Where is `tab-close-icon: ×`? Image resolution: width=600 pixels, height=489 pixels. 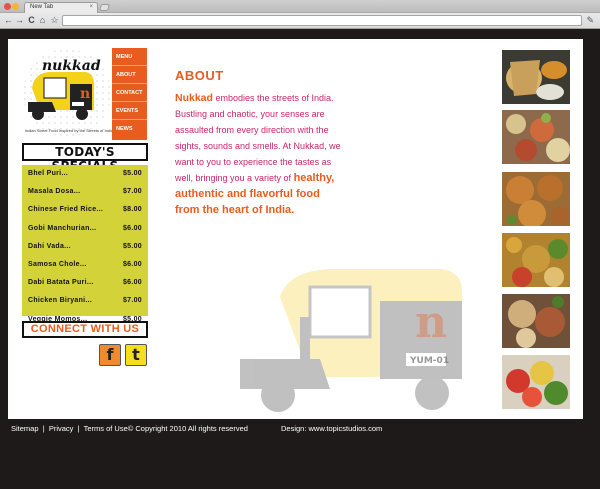
tab-close-icon: × is located at coordinates (91, 7).